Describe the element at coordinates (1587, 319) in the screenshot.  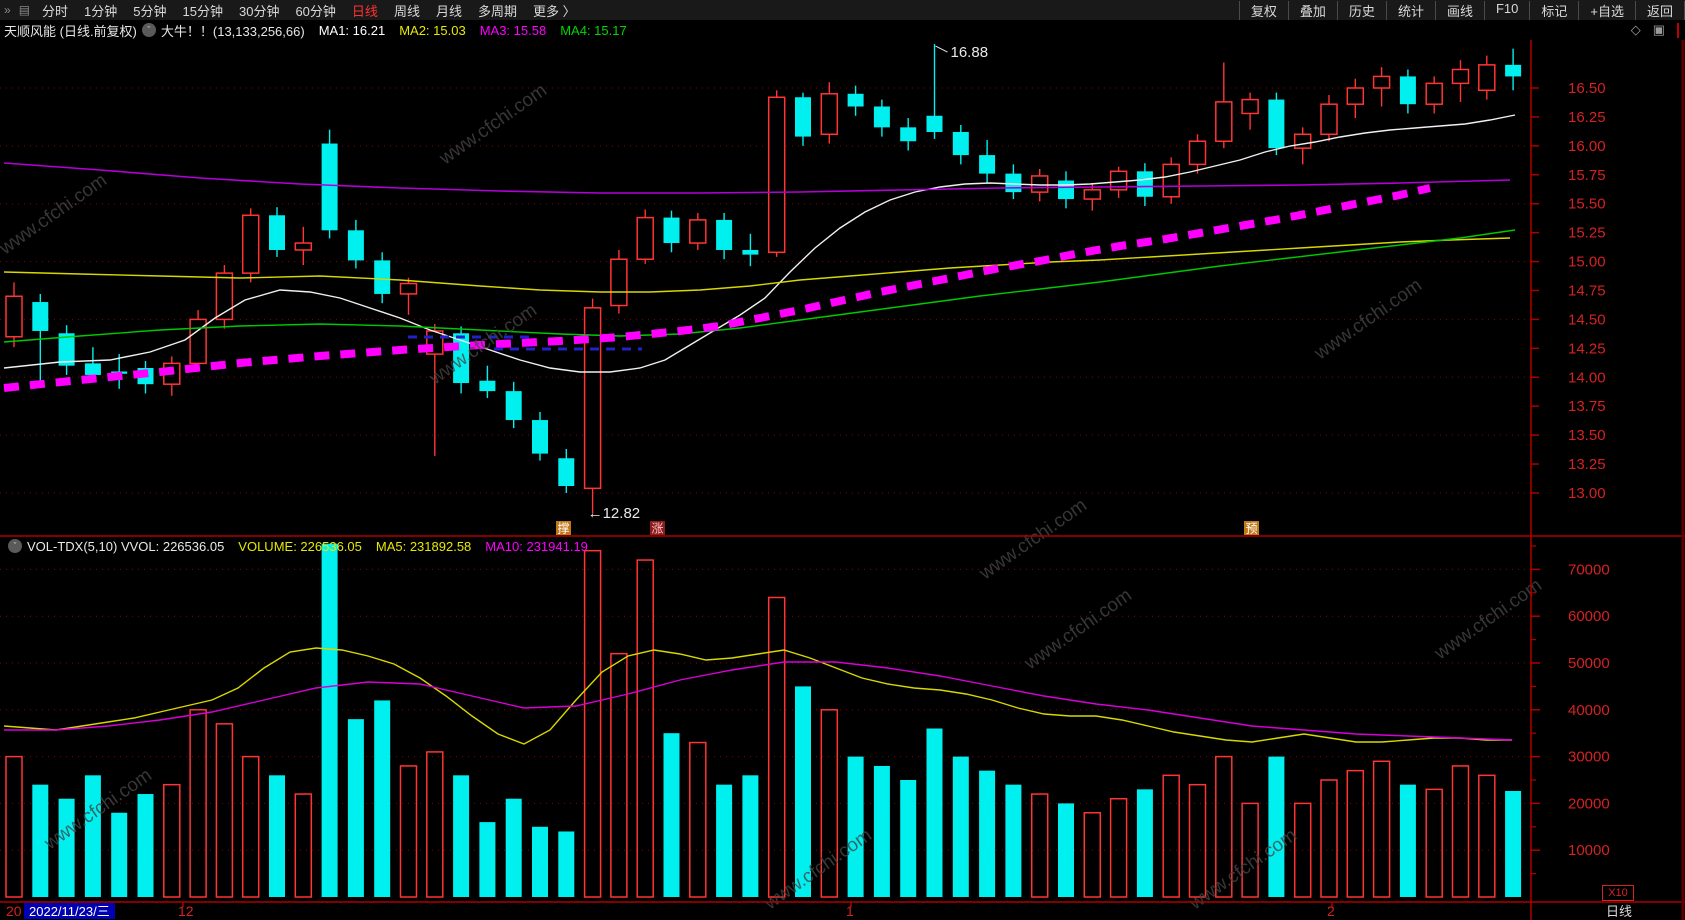
I see `svg-text: 14.50` at that location.